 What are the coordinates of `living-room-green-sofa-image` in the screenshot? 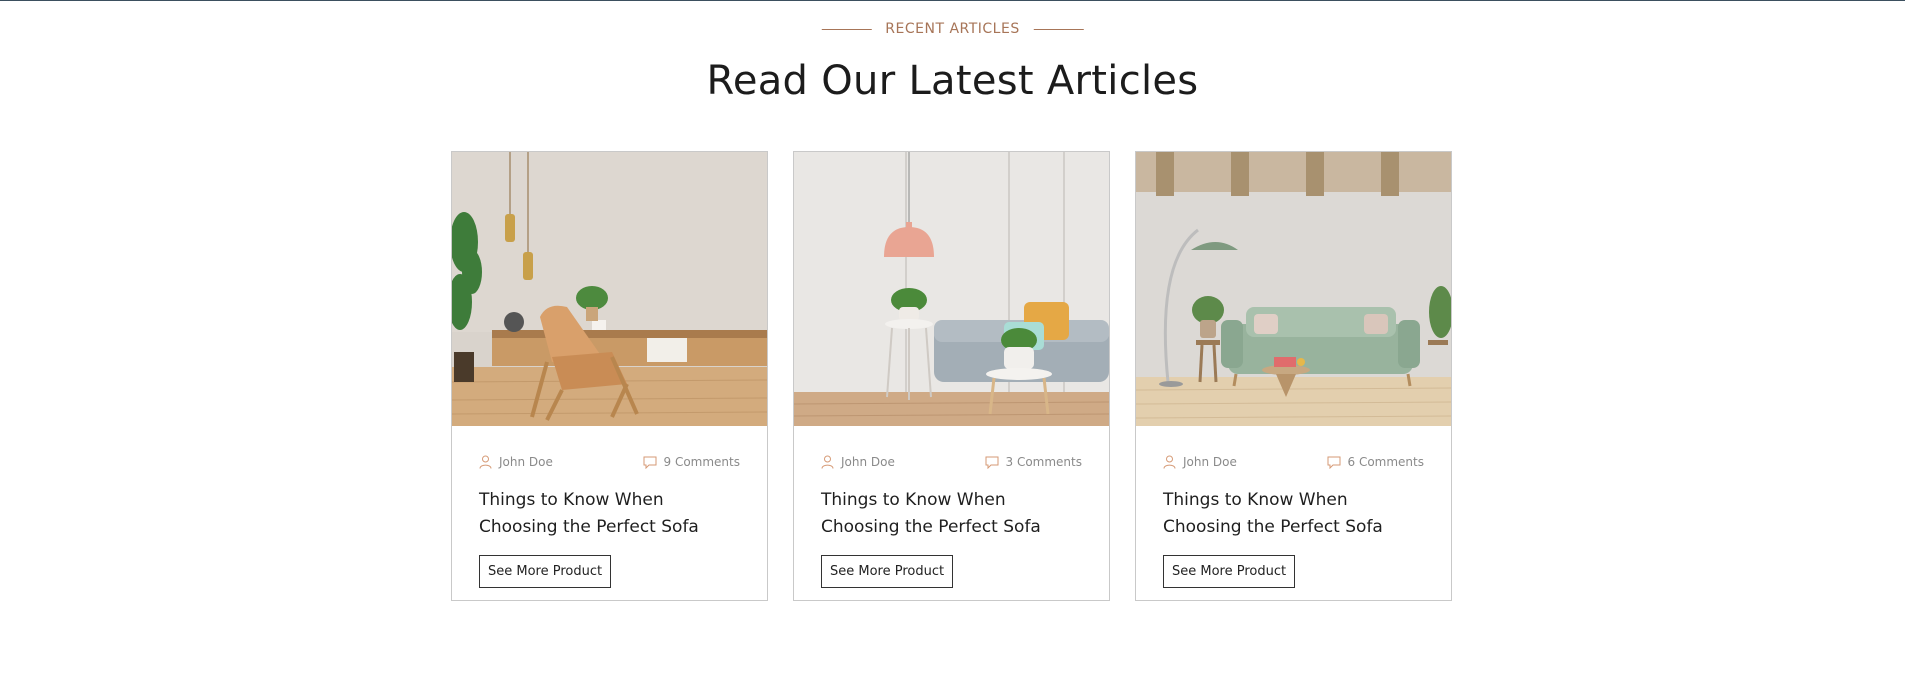 It's located at (1293, 289).